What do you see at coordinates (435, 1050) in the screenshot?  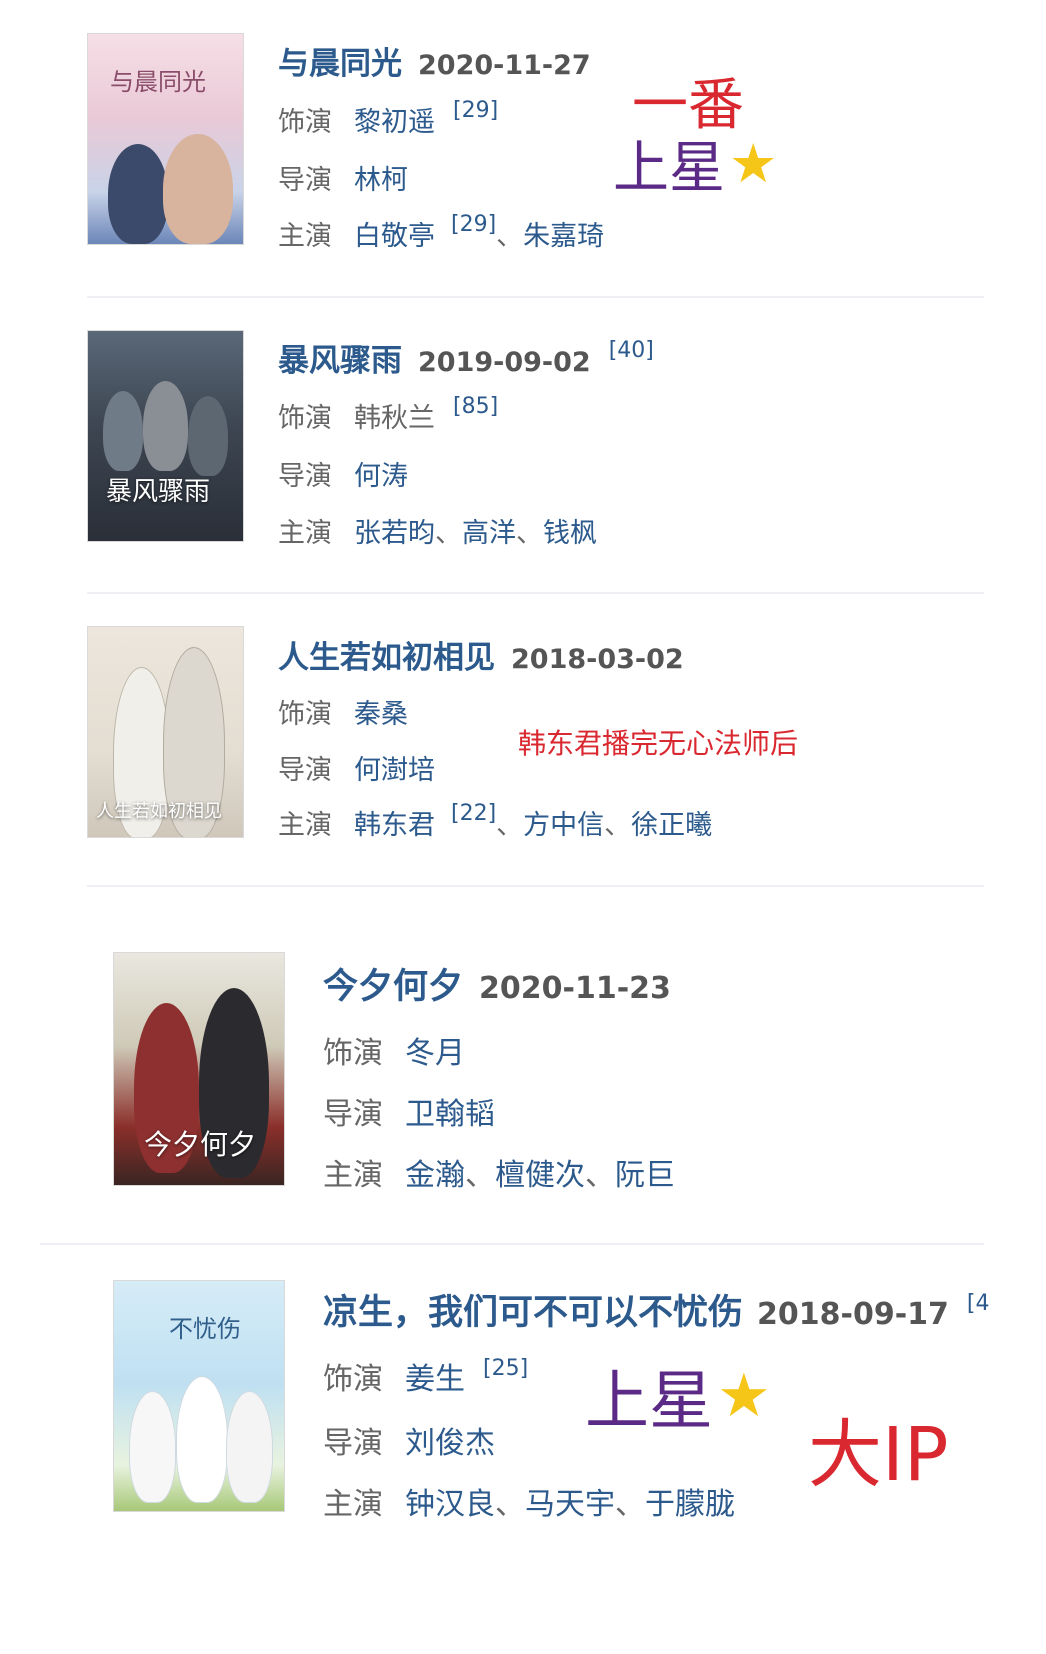 I see `role-value: 冬月` at bounding box center [435, 1050].